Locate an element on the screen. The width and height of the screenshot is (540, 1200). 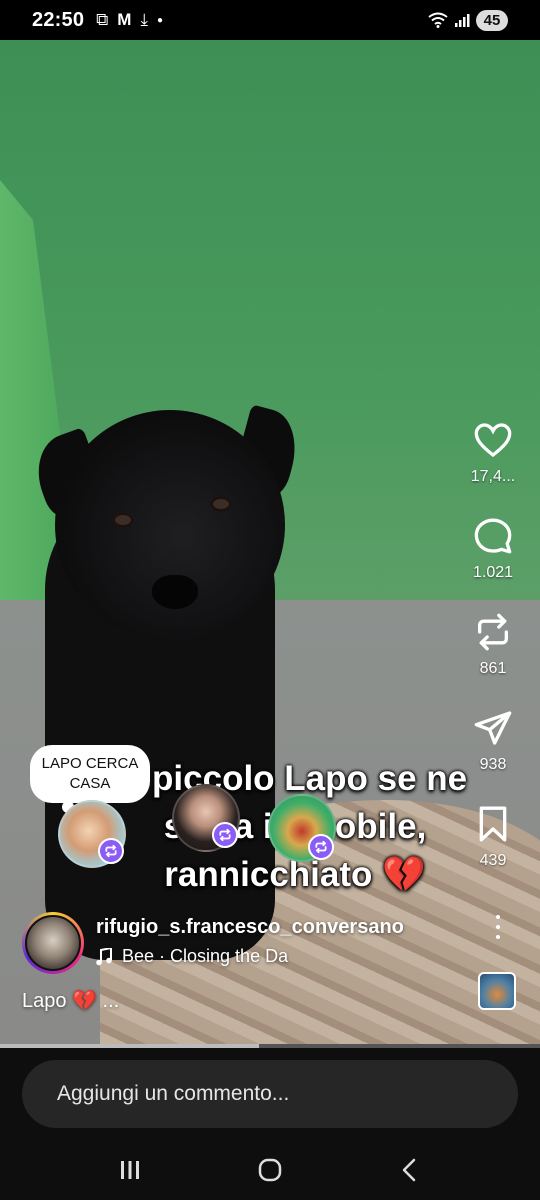
gmail-icon: M is located at coordinates (124, 19).